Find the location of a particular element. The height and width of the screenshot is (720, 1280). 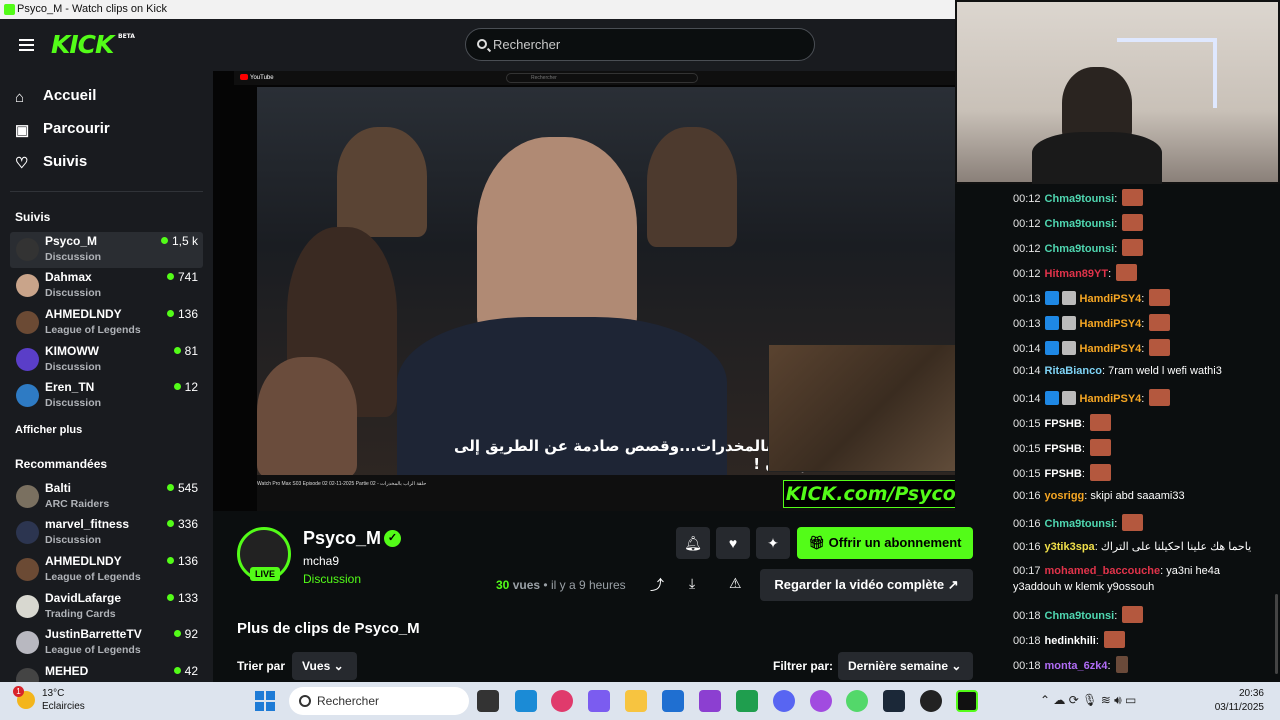

bell-icon: 🔔︎ is located at coordinates (693, 543).